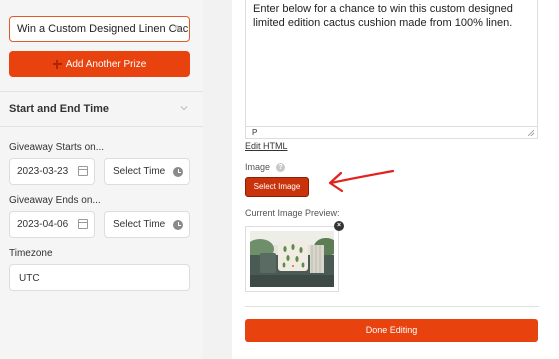 The height and width of the screenshot is (359, 559). I want to click on cactus-cushion-photo, so click(292, 259).